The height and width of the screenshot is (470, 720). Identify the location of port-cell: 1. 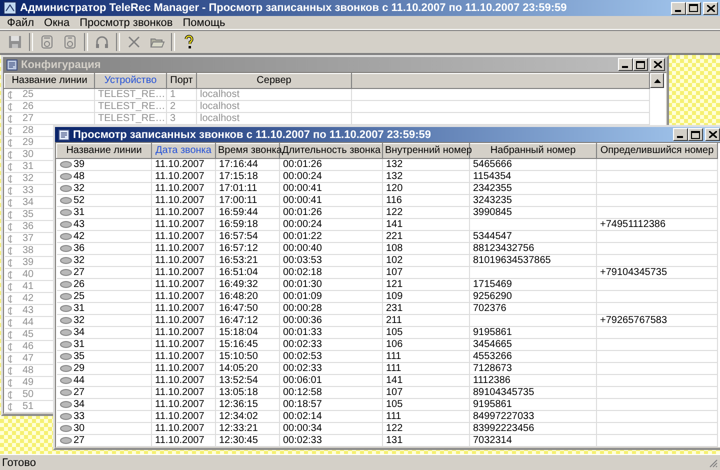
(181, 94).